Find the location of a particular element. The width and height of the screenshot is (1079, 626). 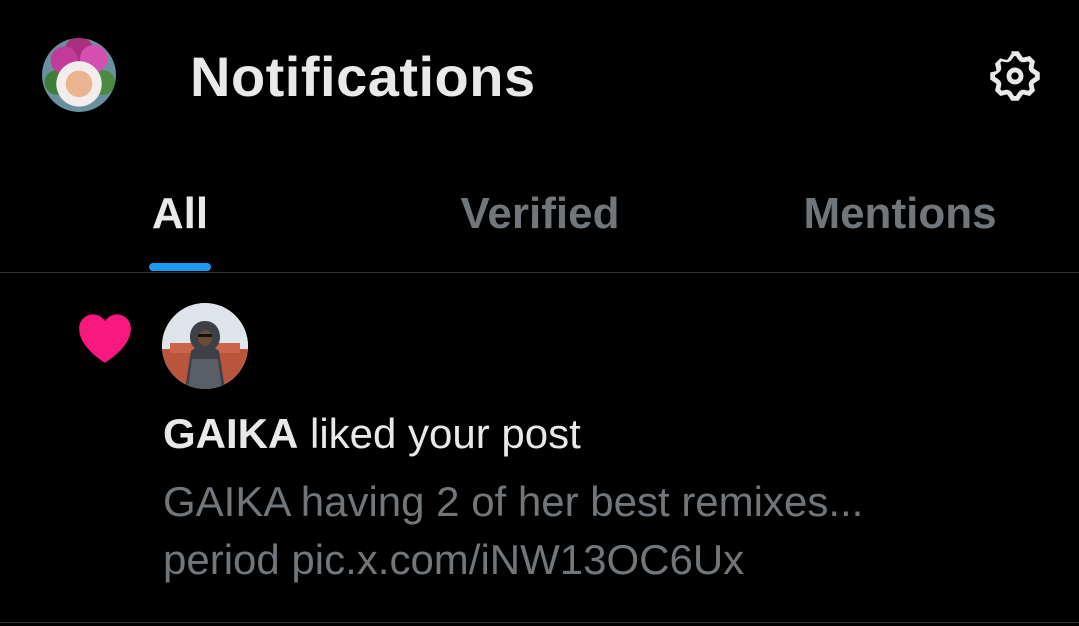

action-text: liked your post is located at coordinates (439, 433).